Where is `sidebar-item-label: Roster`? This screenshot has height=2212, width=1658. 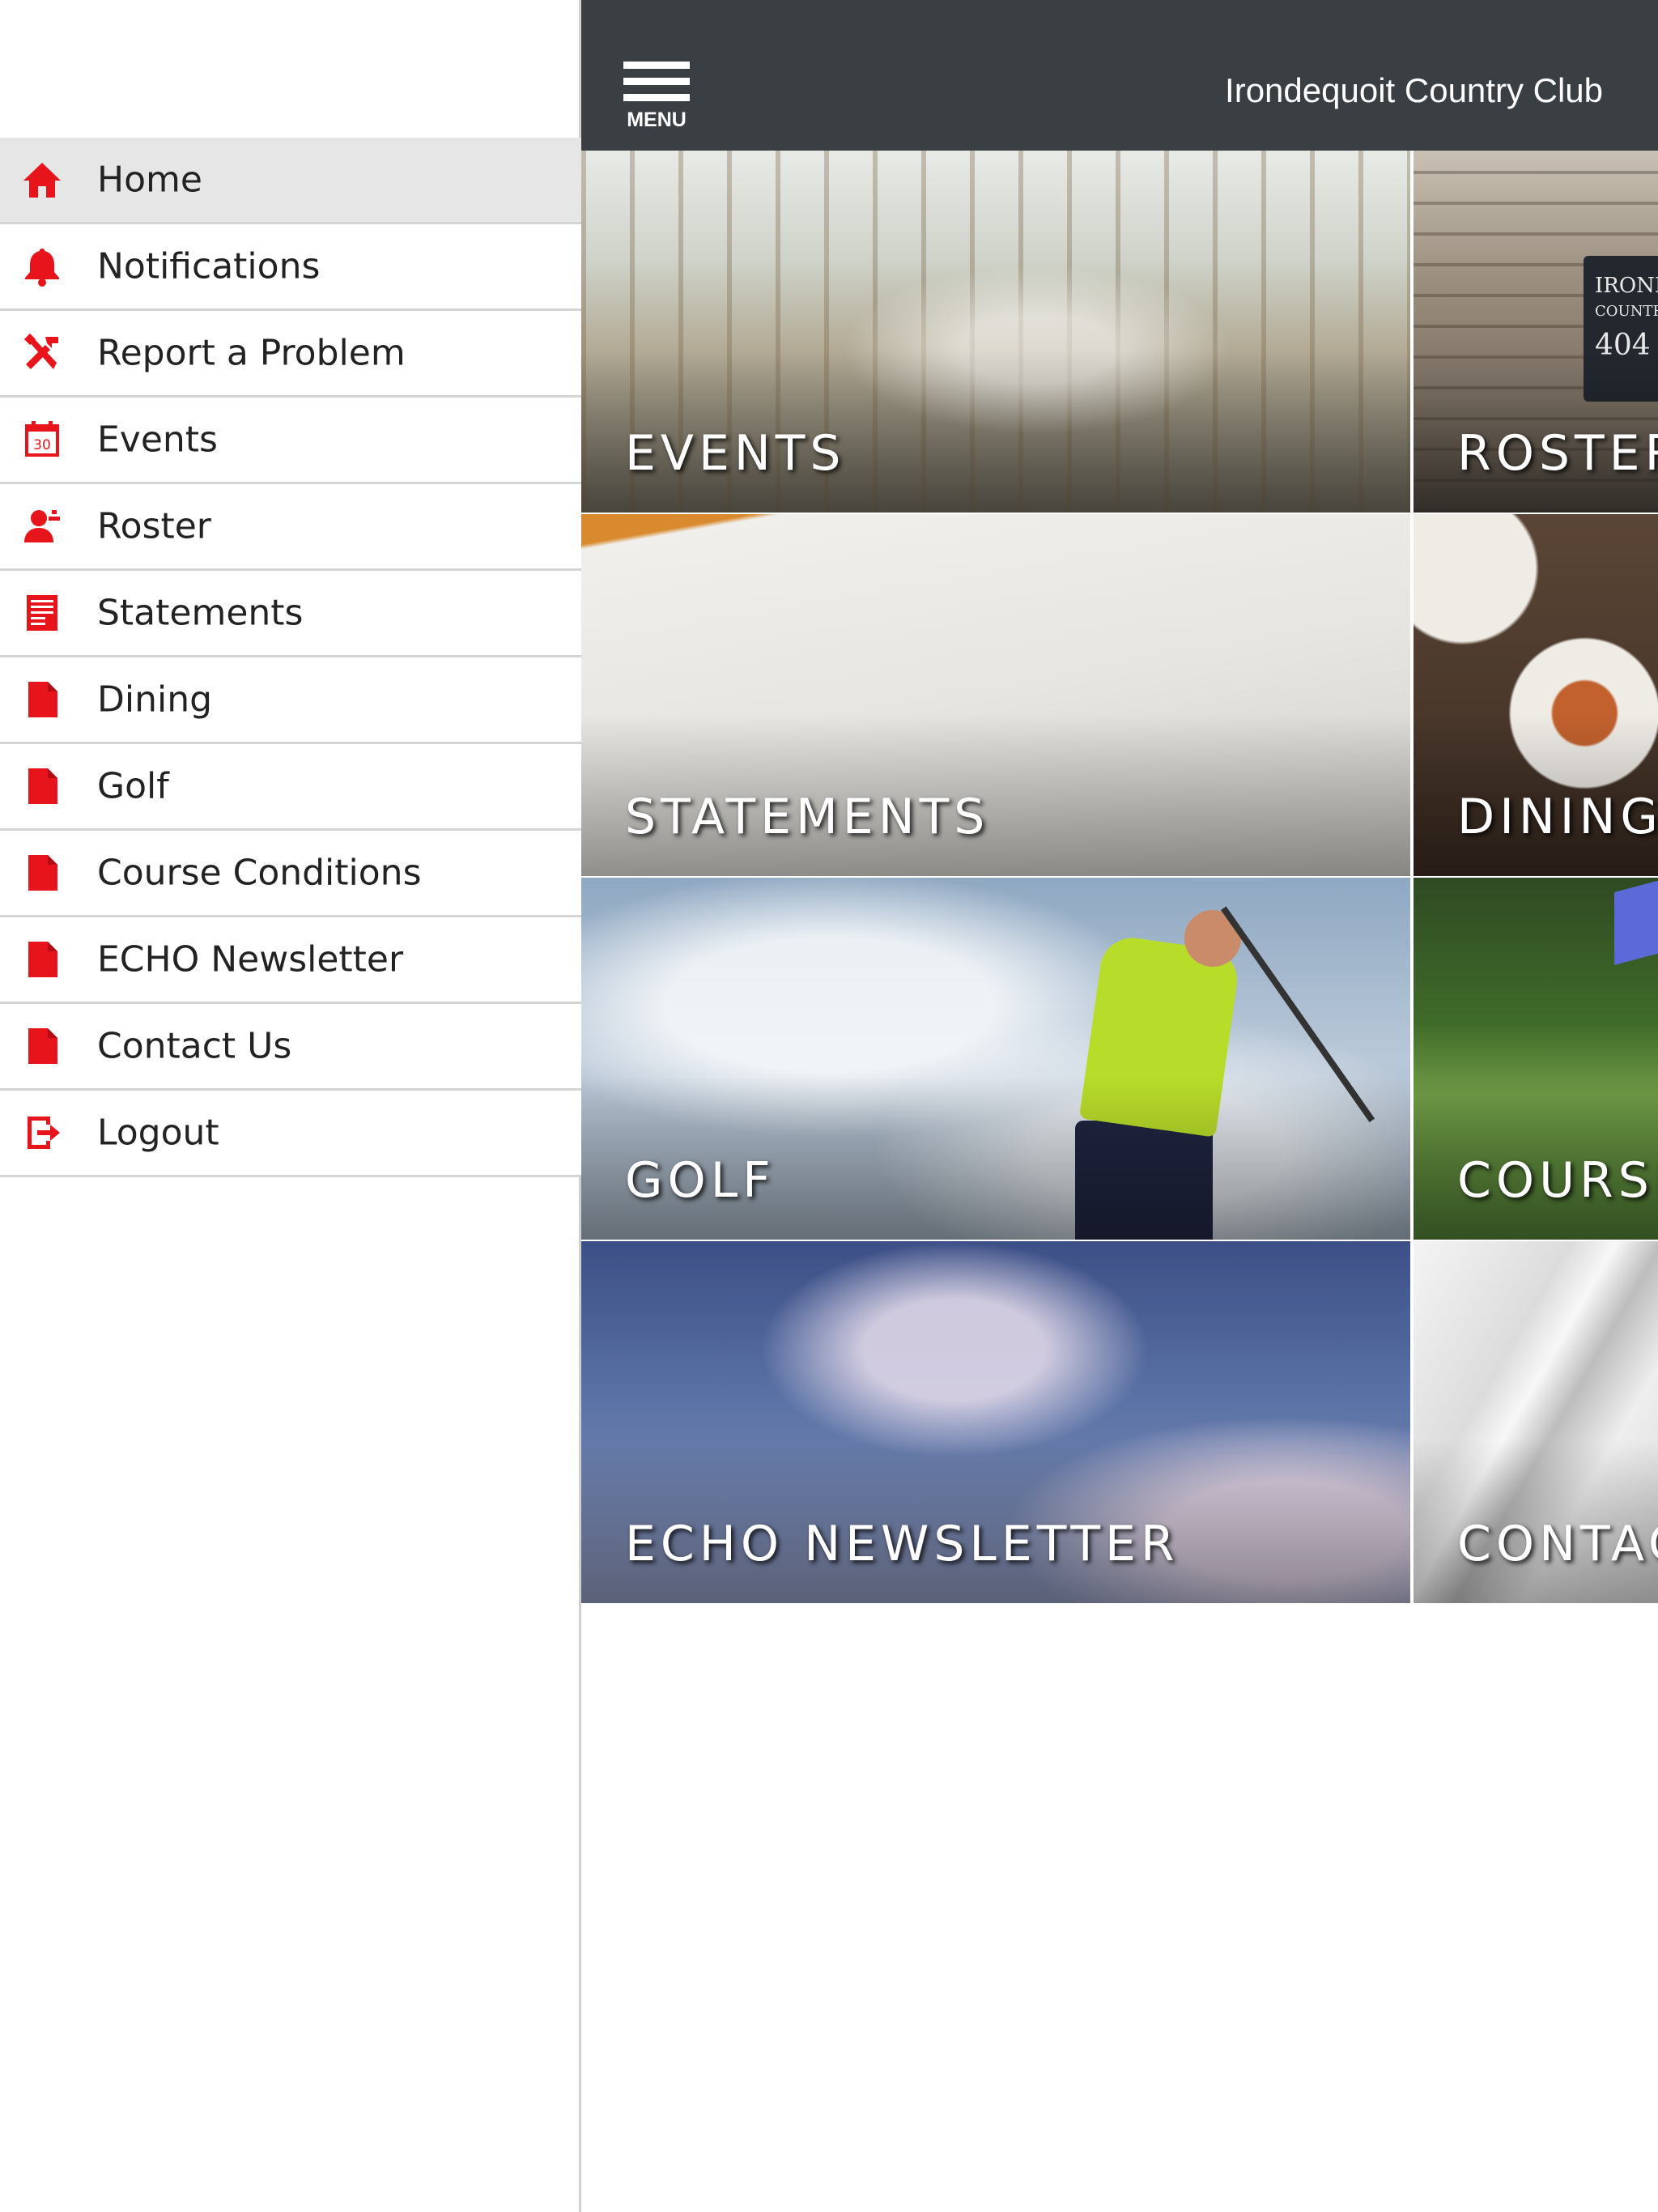 sidebar-item-label: Roster is located at coordinates (154, 526).